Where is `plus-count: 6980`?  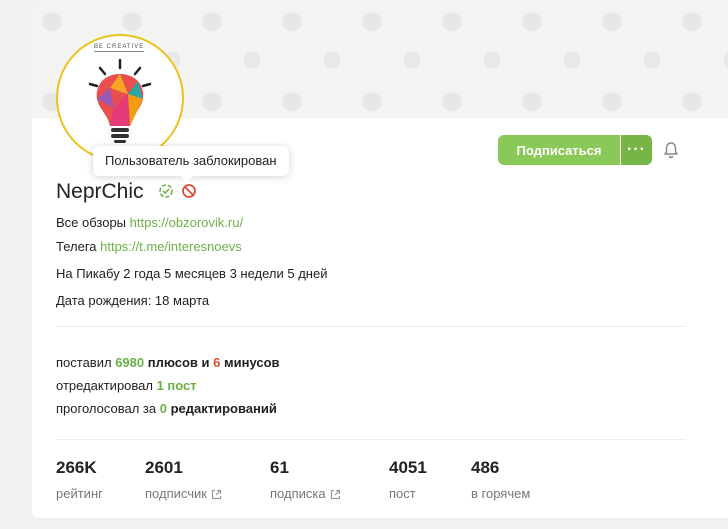
plus-count: 6980 is located at coordinates (130, 362).